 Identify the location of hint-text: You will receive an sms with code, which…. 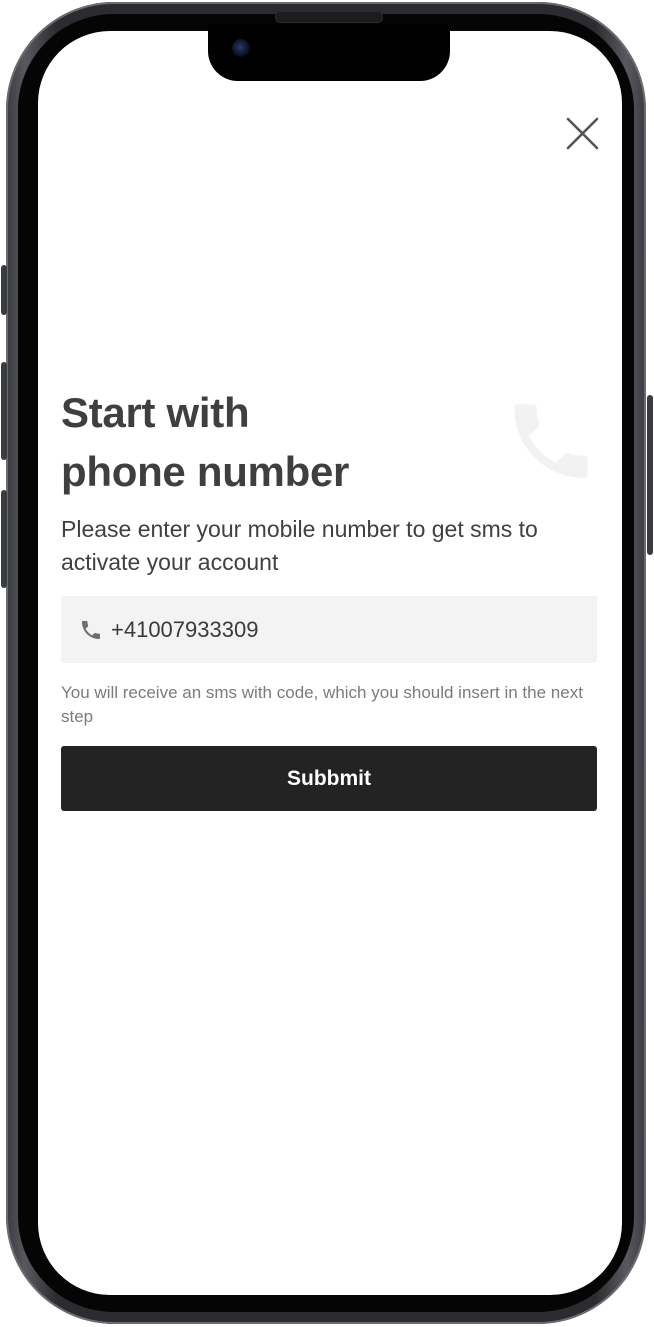
(322, 704).